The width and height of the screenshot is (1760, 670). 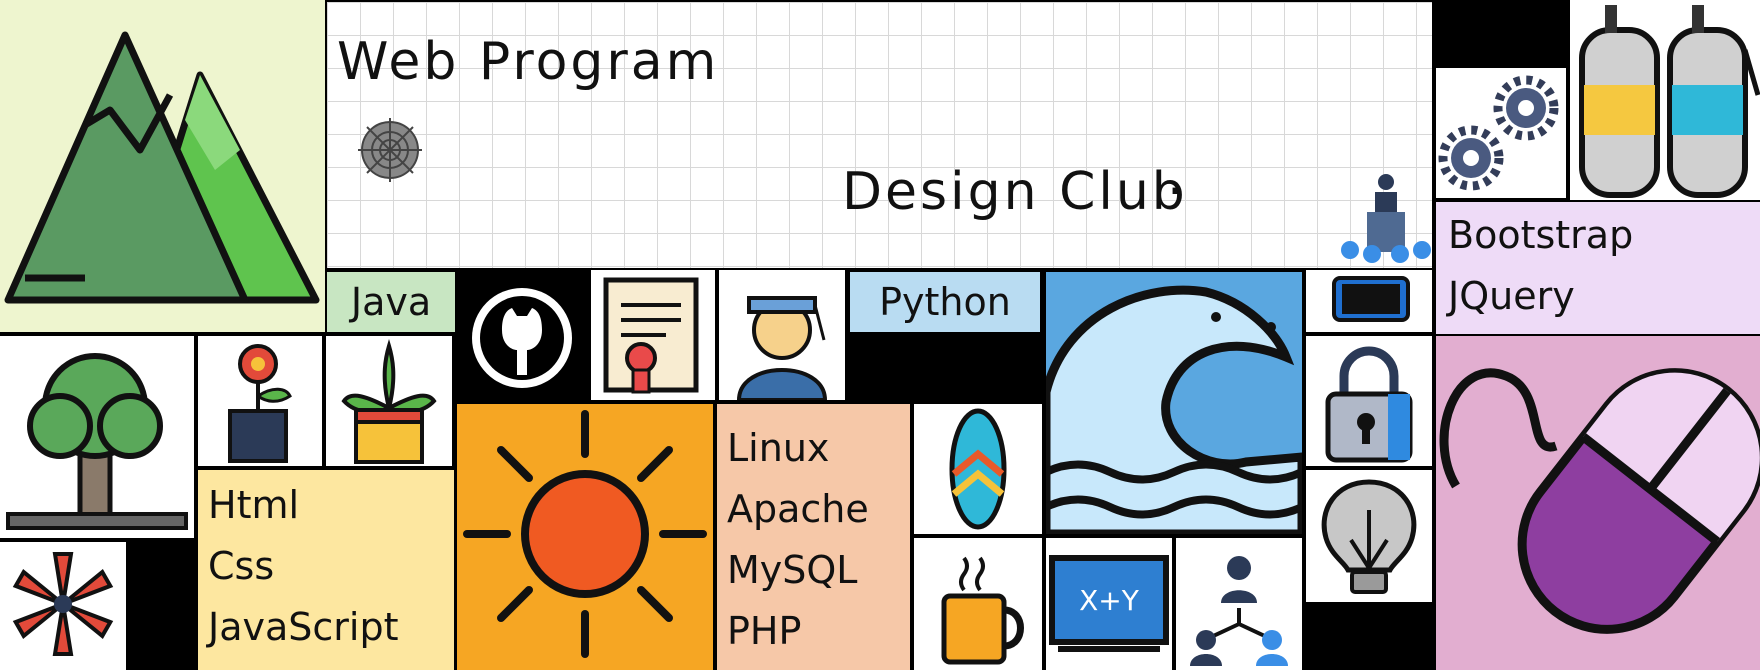 I want to click on gears-tile, so click(x=1501, y=133).